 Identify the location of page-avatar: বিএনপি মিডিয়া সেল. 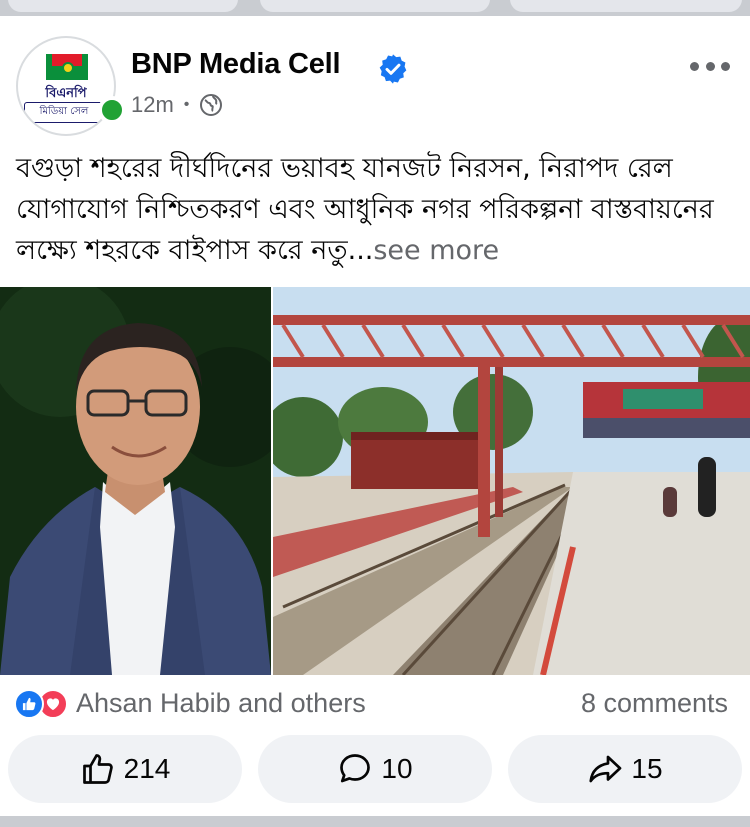
(66, 86).